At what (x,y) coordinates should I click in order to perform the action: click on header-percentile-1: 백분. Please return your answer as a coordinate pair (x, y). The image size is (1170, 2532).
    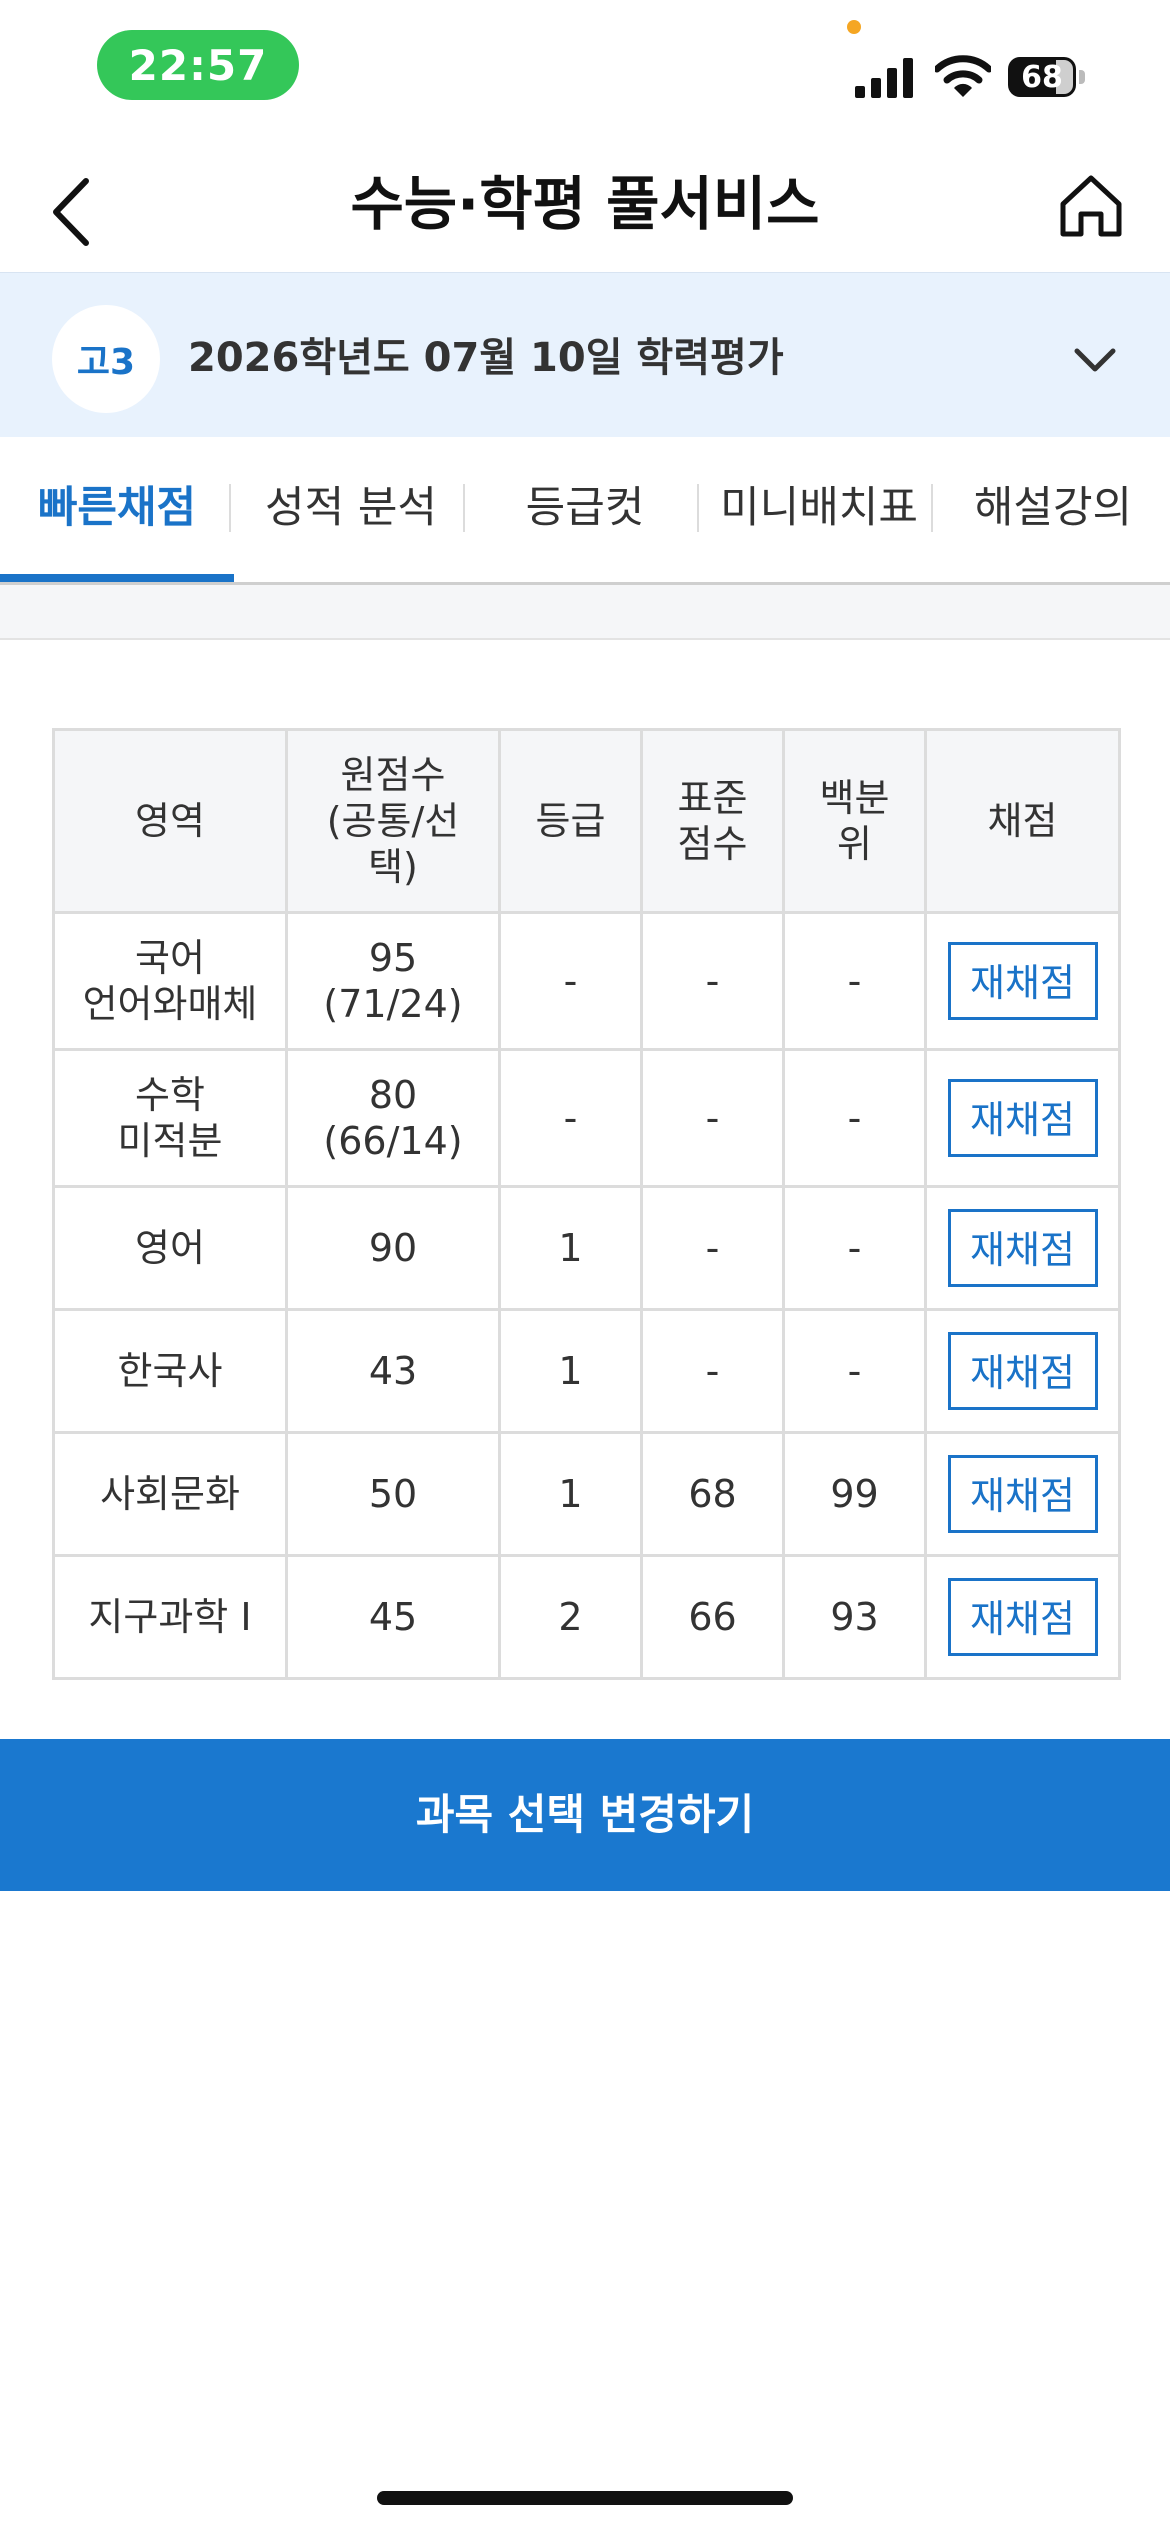
    Looking at the image, I should click on (854, 798).